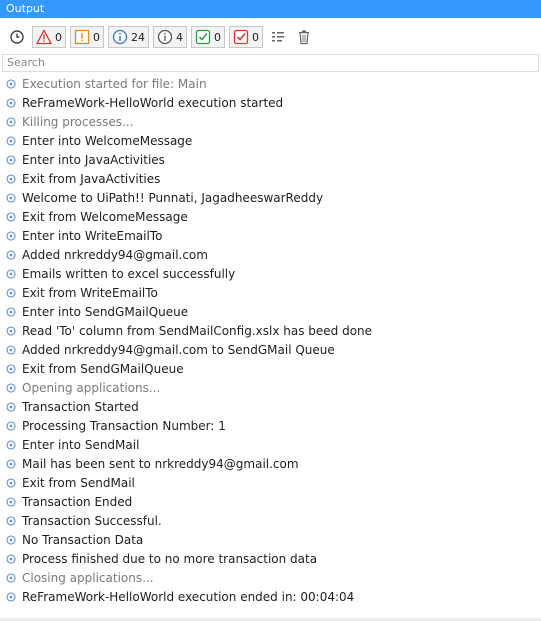  What do you see at coordinates (91, 178) in the screenshot?
I see `log-message: Exit from JavaActivities` at bounding box center [91, 178].